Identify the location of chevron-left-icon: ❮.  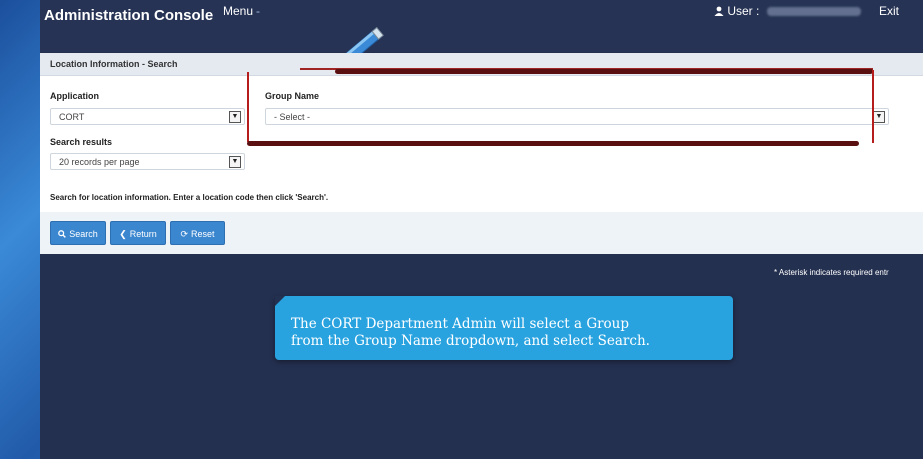
(123, 234).